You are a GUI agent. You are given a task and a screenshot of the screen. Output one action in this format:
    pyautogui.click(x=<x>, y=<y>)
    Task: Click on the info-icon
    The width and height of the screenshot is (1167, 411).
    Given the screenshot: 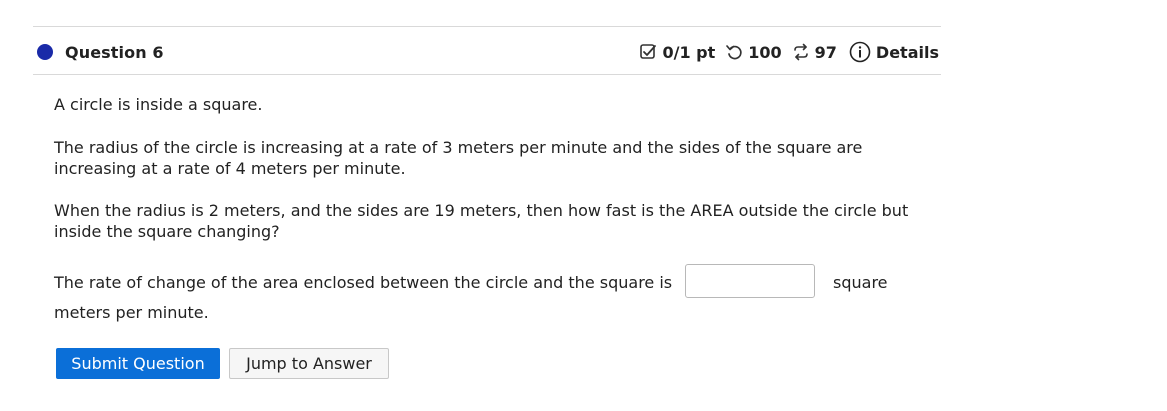 What is the action you would take?
    pyautogui.click(x=860, y=52)
    